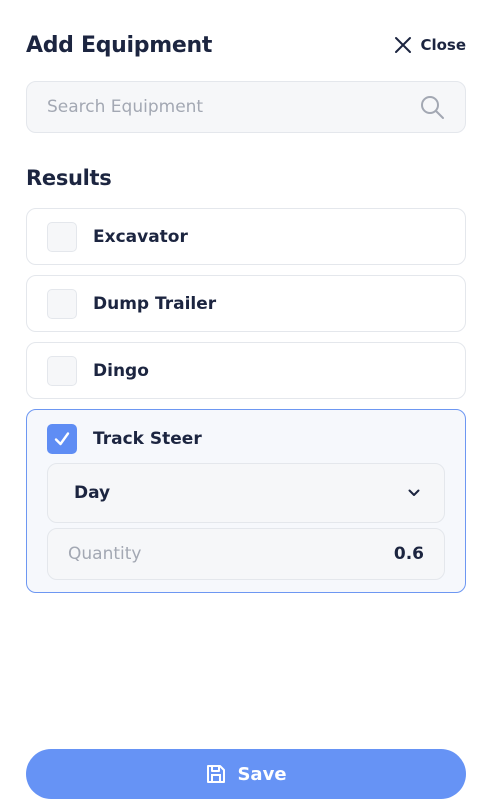  I want to click on close-button: Close, so click(430, 45).